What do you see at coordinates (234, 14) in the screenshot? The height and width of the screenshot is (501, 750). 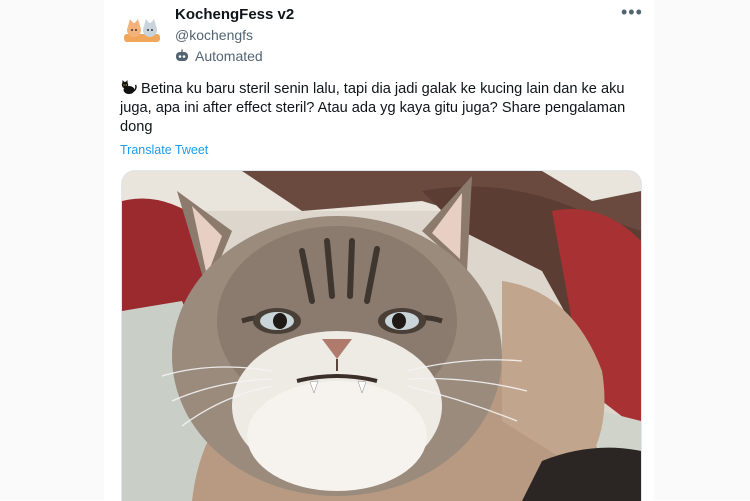 I see `display-name: KochengFess v2` at bounding box center [234, 14].